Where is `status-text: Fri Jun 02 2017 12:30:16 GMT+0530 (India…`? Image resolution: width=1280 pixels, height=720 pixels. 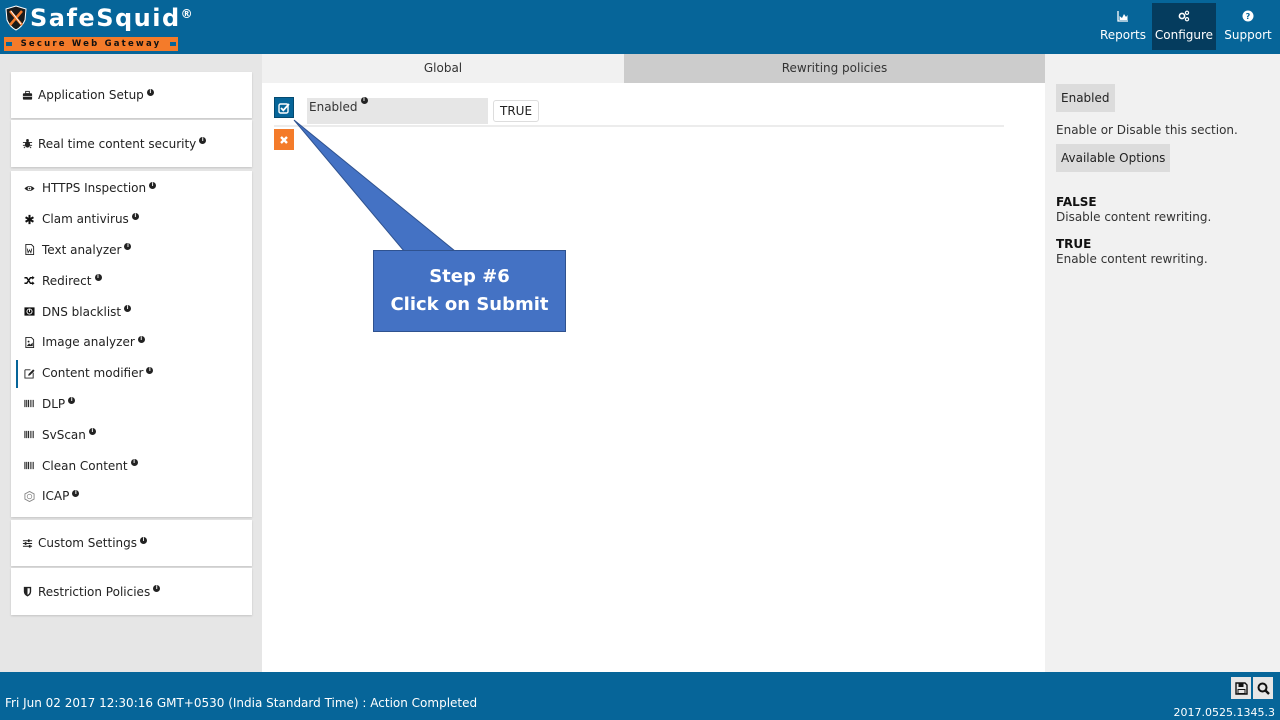
status-text: Fri Jun 02 2017 12:30:16 GMT+0530 (India… is located at coordinates (241, 703).